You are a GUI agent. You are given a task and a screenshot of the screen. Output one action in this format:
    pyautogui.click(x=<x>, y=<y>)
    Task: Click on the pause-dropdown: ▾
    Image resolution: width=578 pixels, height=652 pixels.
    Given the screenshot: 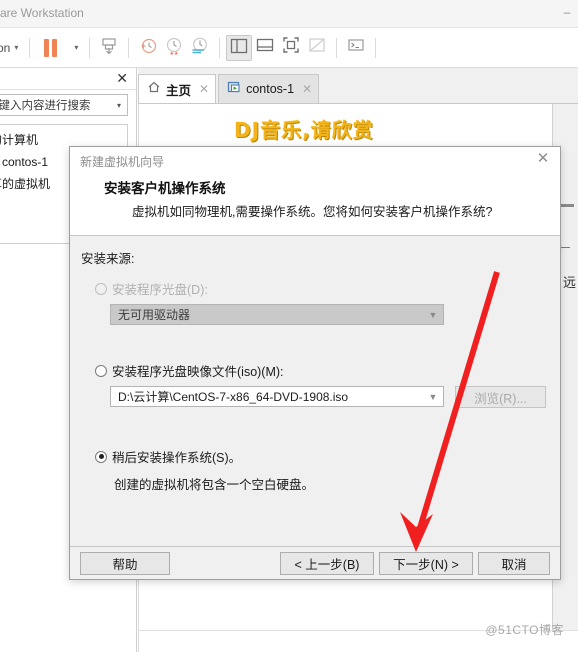 What is the action you would take?
    pyautogui.click(x=74, y=48)
    